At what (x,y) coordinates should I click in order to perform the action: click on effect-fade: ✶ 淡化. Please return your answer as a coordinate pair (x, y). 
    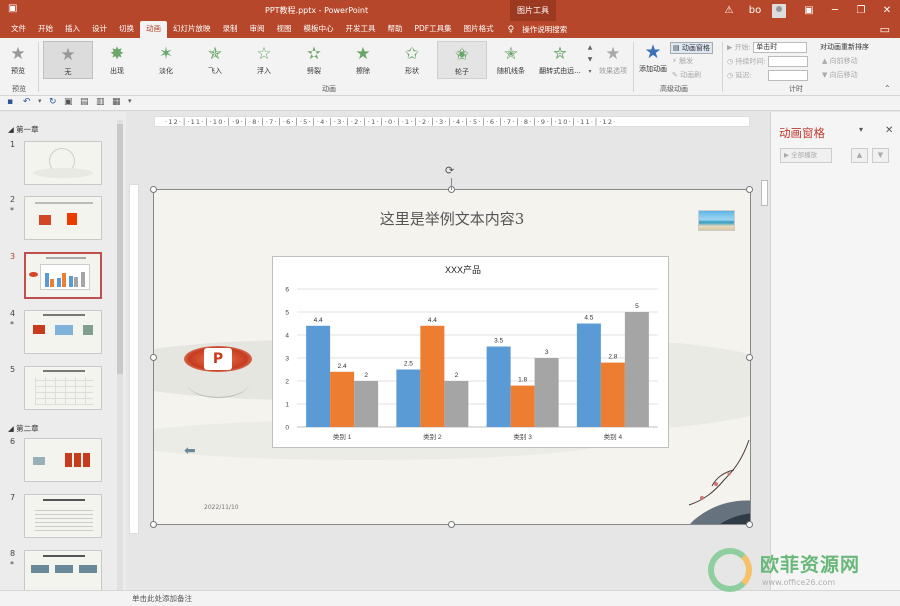
    Looking at the image, I should click on (166, 60).